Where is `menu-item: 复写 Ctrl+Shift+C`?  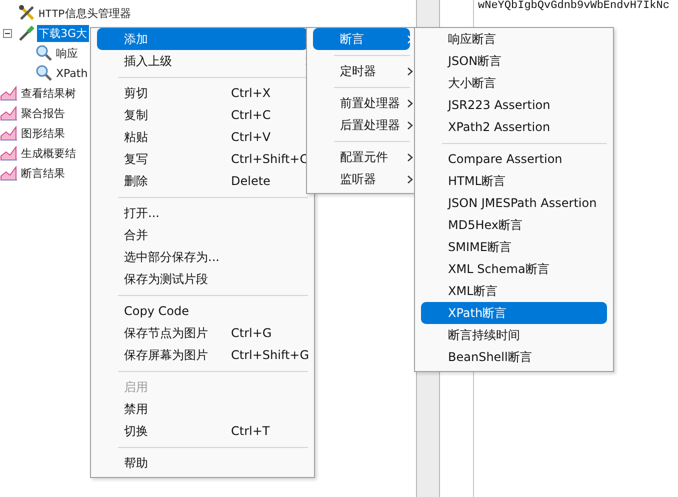
menu-item: 复写 Ctrl+Shift+C is located at coordinates (202, 159).